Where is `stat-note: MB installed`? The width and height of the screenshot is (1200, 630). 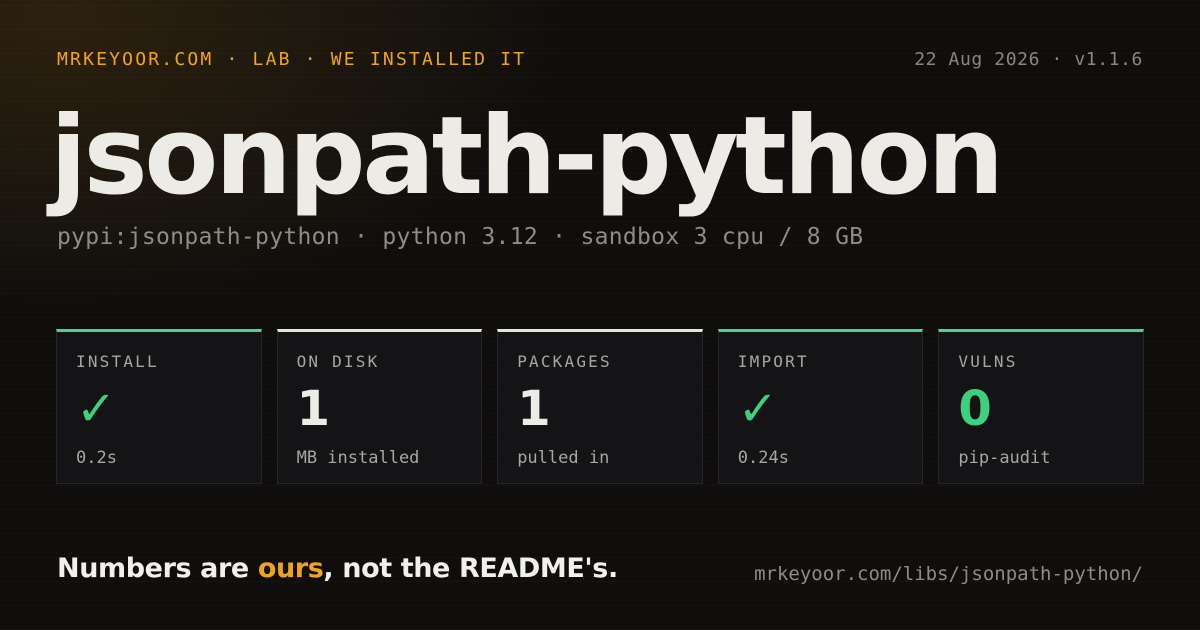 stat-note: MB installed is located at coordinates (358, 458).